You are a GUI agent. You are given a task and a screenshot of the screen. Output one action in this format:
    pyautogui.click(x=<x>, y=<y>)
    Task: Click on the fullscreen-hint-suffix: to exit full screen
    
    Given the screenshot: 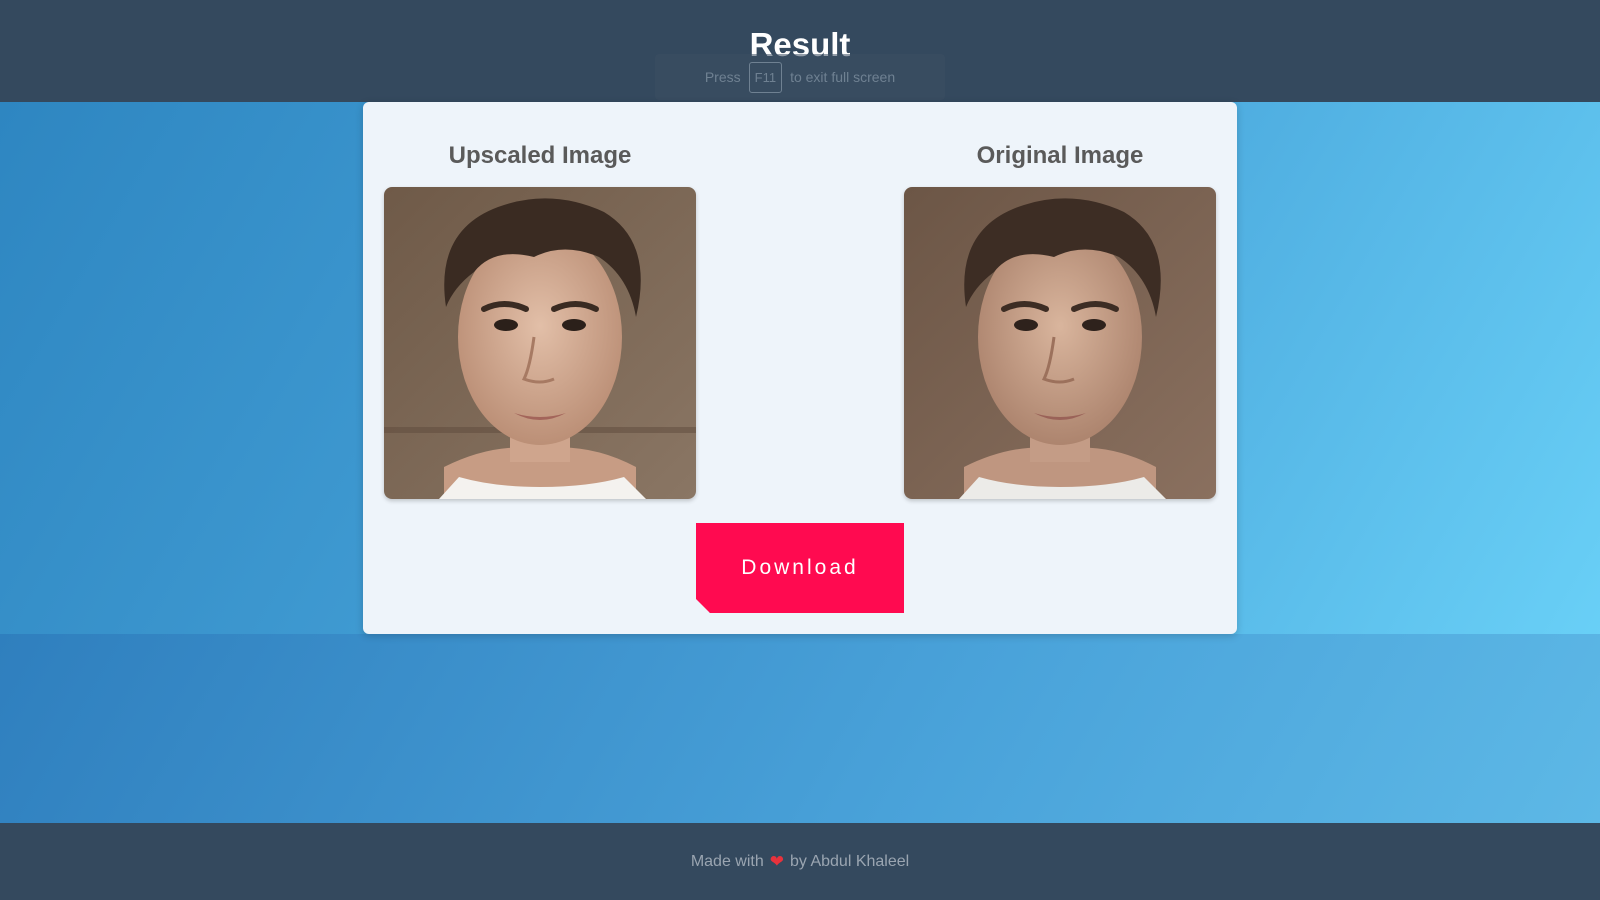 What is the action you would take?
    pyautogui.click(x=843, y=77)
    